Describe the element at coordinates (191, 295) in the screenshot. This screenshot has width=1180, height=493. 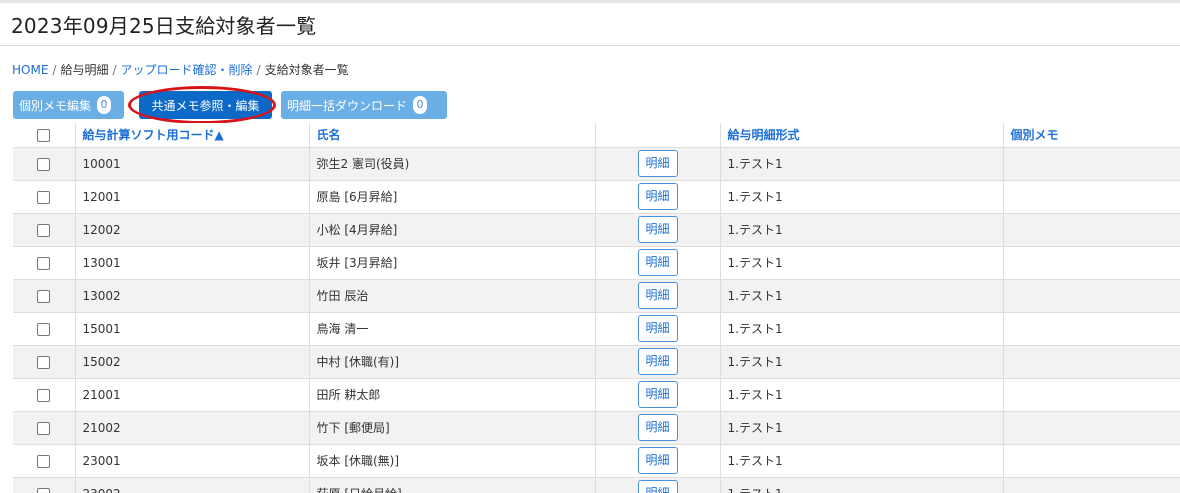
I see `row-code: 13002` at that location.